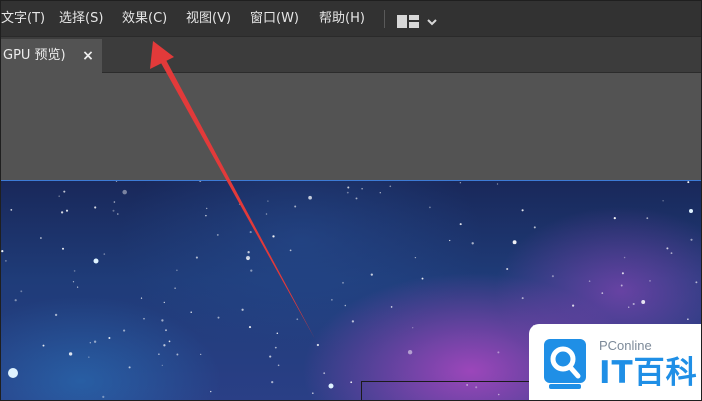  What do you see at coordinates (34, 55) in the screenshot?
I see `document-tab-label: GPU 预览)` at bounding box center [34, 55].